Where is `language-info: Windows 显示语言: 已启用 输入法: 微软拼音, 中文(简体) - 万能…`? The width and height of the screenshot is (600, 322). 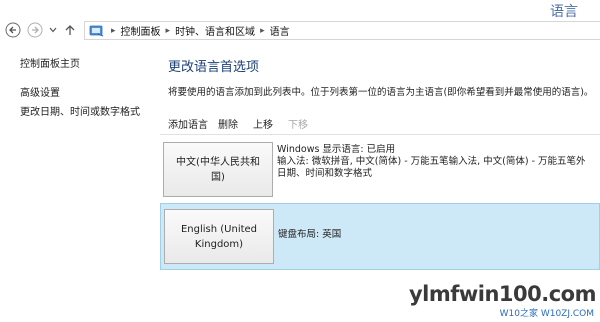
language-info: Windows 显示语言: 已启用 输入法: 微软拼音, 中文(简体) - 万能… is located at coordinates (438, 162).